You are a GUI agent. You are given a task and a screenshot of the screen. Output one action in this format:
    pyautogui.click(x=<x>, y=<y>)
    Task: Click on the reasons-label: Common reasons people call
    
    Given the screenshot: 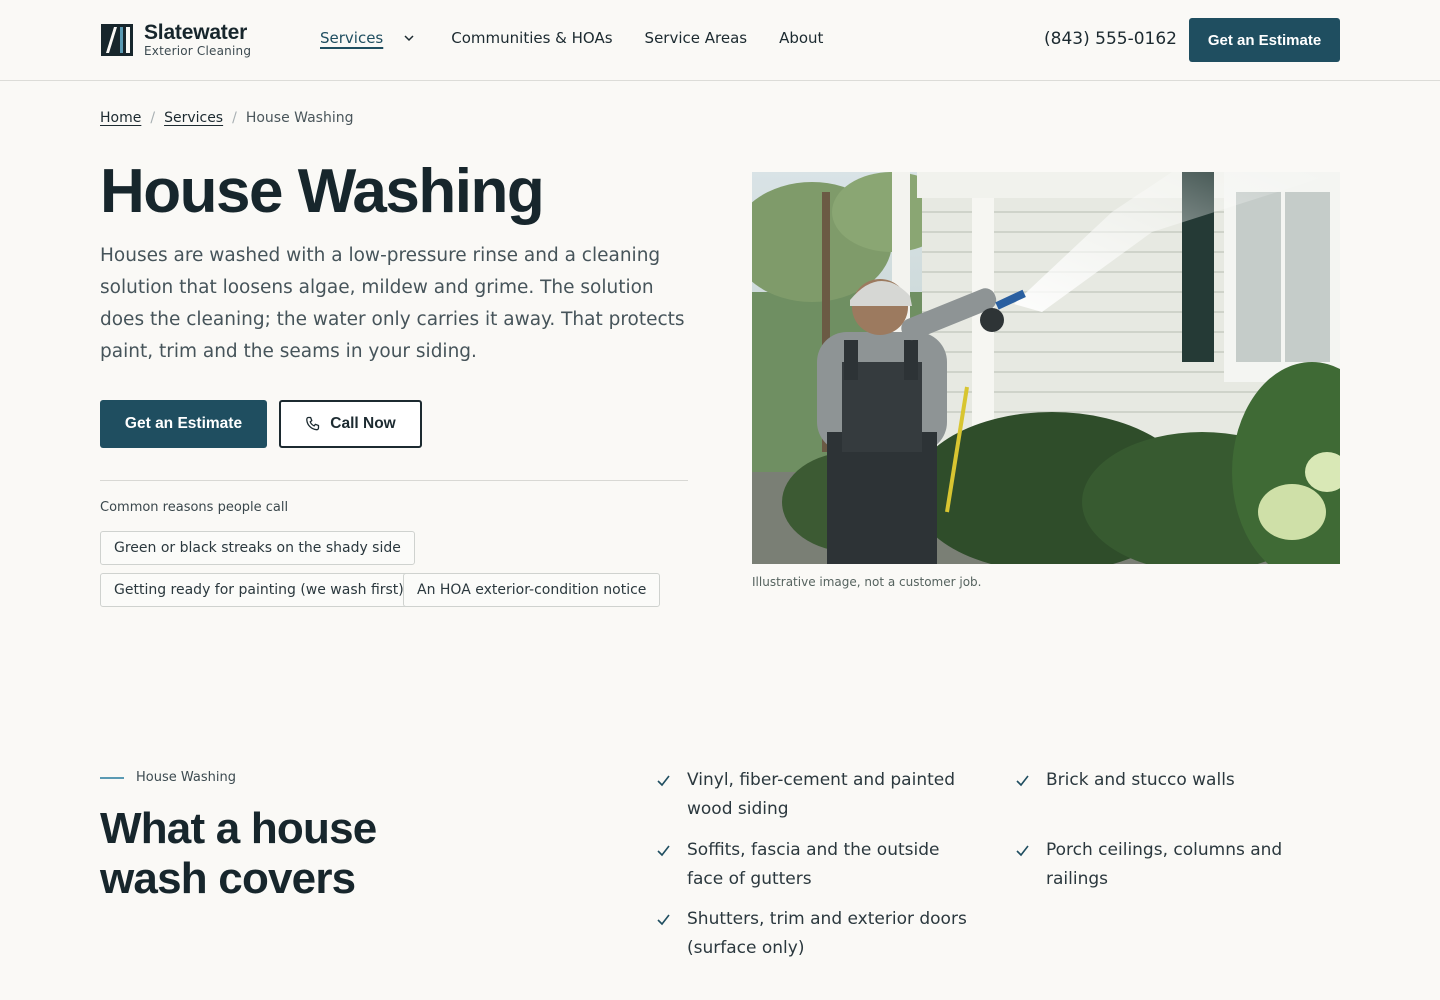 What is the action you would take?
    pyautogui.click(x=194, y=507)
    